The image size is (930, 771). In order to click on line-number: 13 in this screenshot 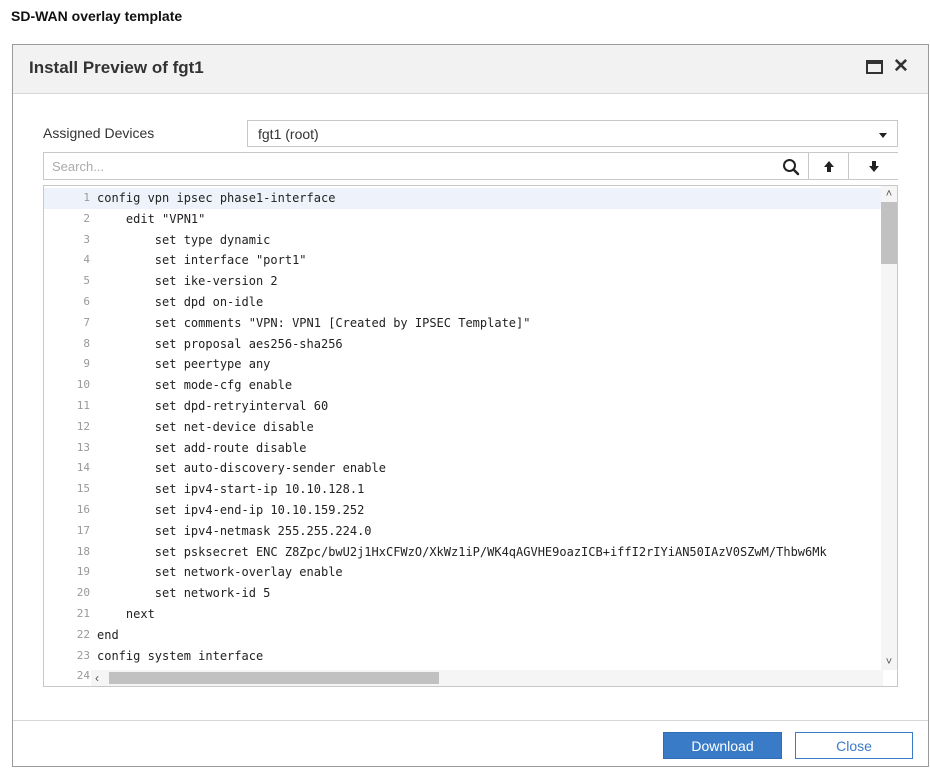, I will do `click(83, 447)`.